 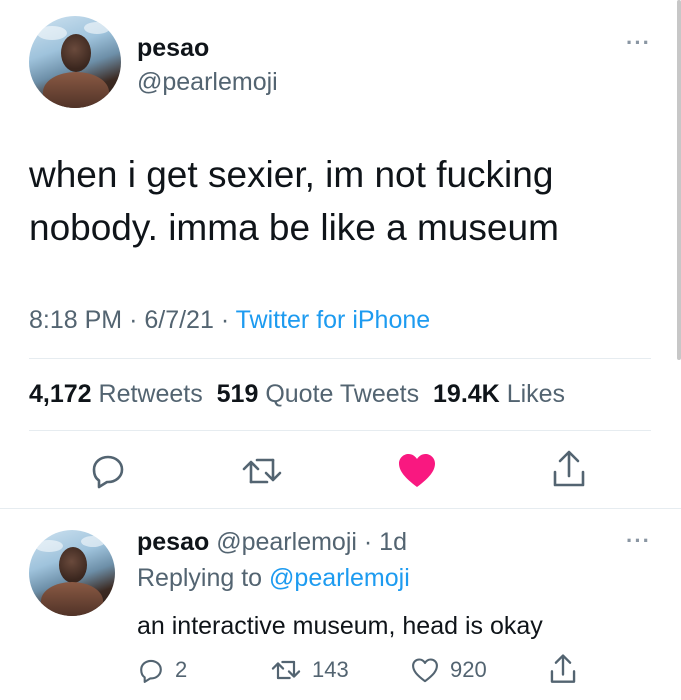 I want to click on retweets-stat: 4,172 Retweets, so click(x=116, y=394).